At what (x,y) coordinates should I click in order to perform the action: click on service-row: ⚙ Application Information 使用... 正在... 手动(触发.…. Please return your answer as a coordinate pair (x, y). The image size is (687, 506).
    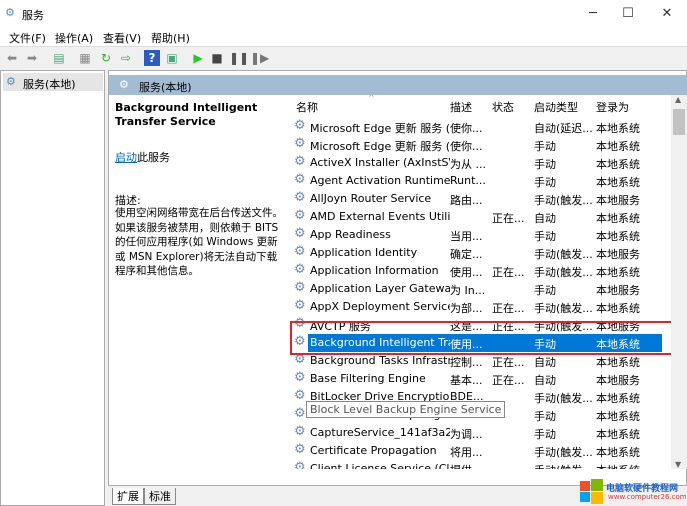
    Looking at the image, I should click on (476, 271).